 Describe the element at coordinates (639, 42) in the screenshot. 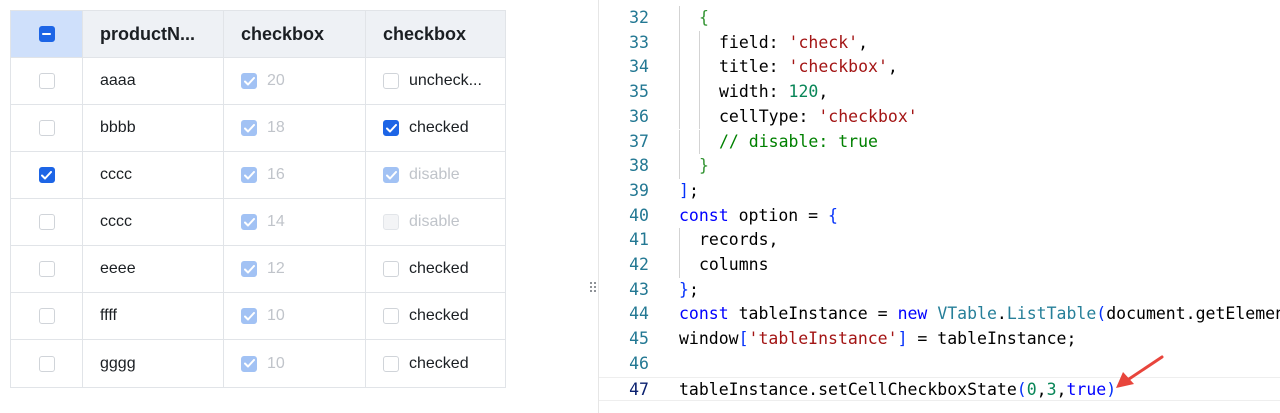

I see `line-number: 33` at that location.